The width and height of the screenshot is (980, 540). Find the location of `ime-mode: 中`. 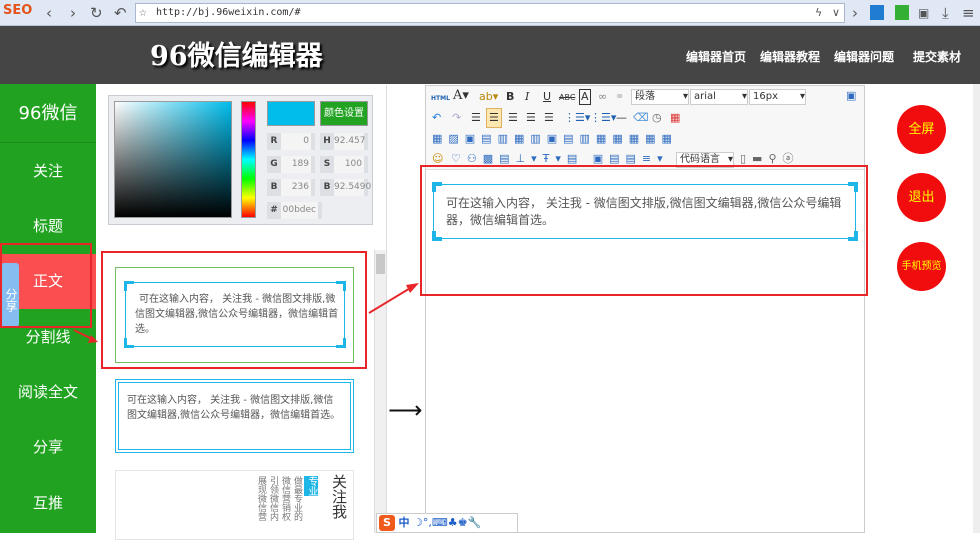

ime-mode: 中 is located at coordinates (404, 522).